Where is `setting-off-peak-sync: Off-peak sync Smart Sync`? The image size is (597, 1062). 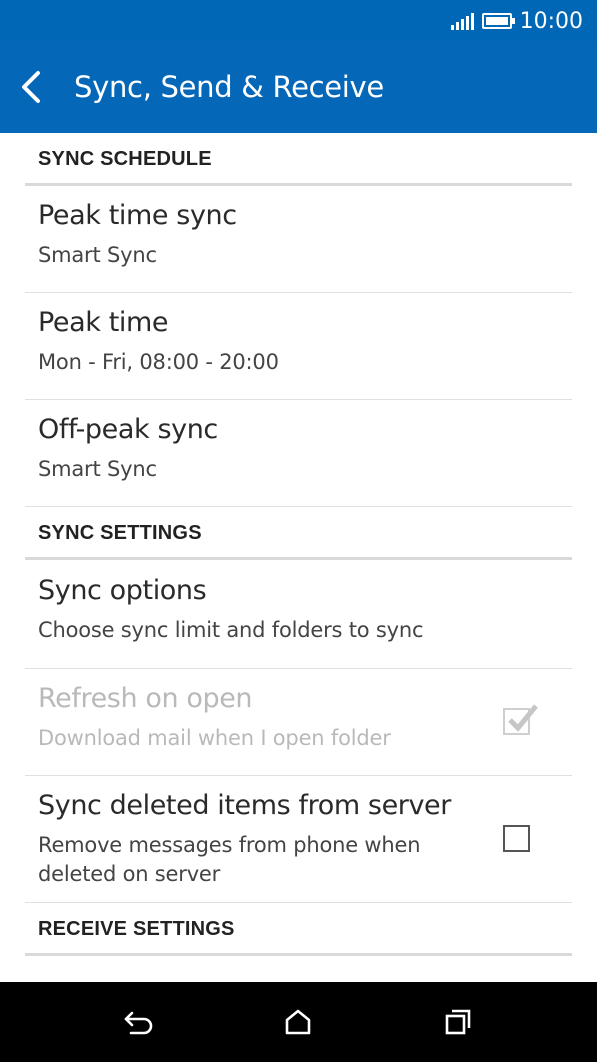 setting-off-peak-sync: Off-peak sync Smart Sync is located at coordinates (298, 453).